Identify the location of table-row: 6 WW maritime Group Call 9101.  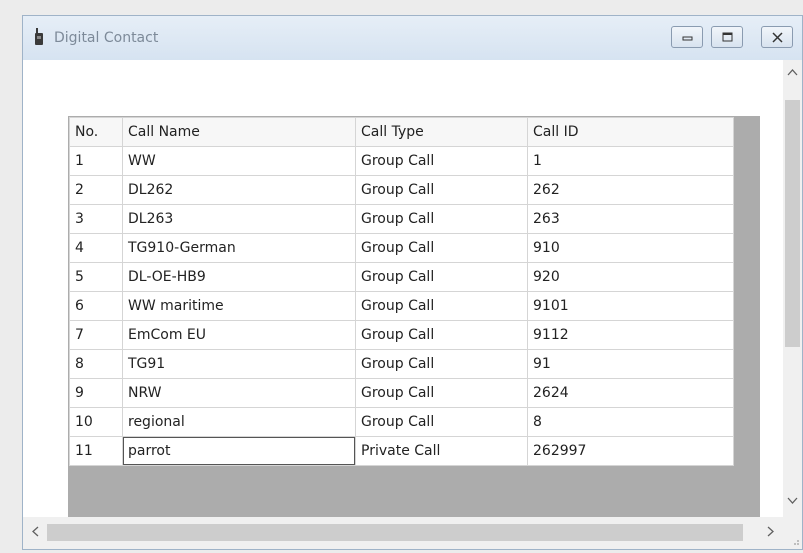
(401, 306).